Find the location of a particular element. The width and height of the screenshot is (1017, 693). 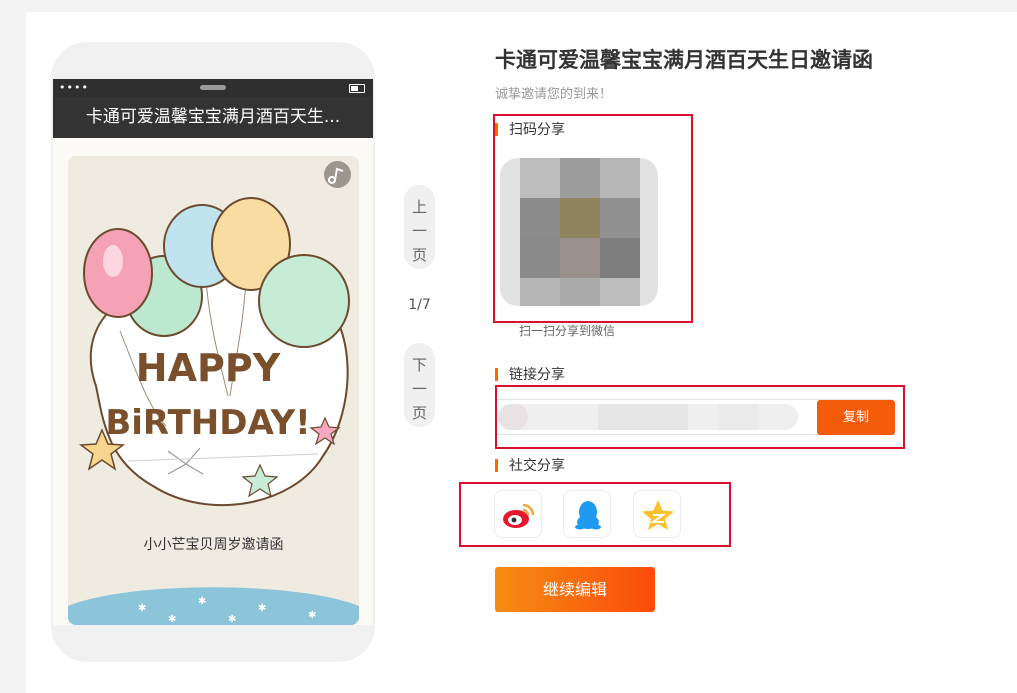

link-section-label: 链接分享 is located at coordinates (537, 375).